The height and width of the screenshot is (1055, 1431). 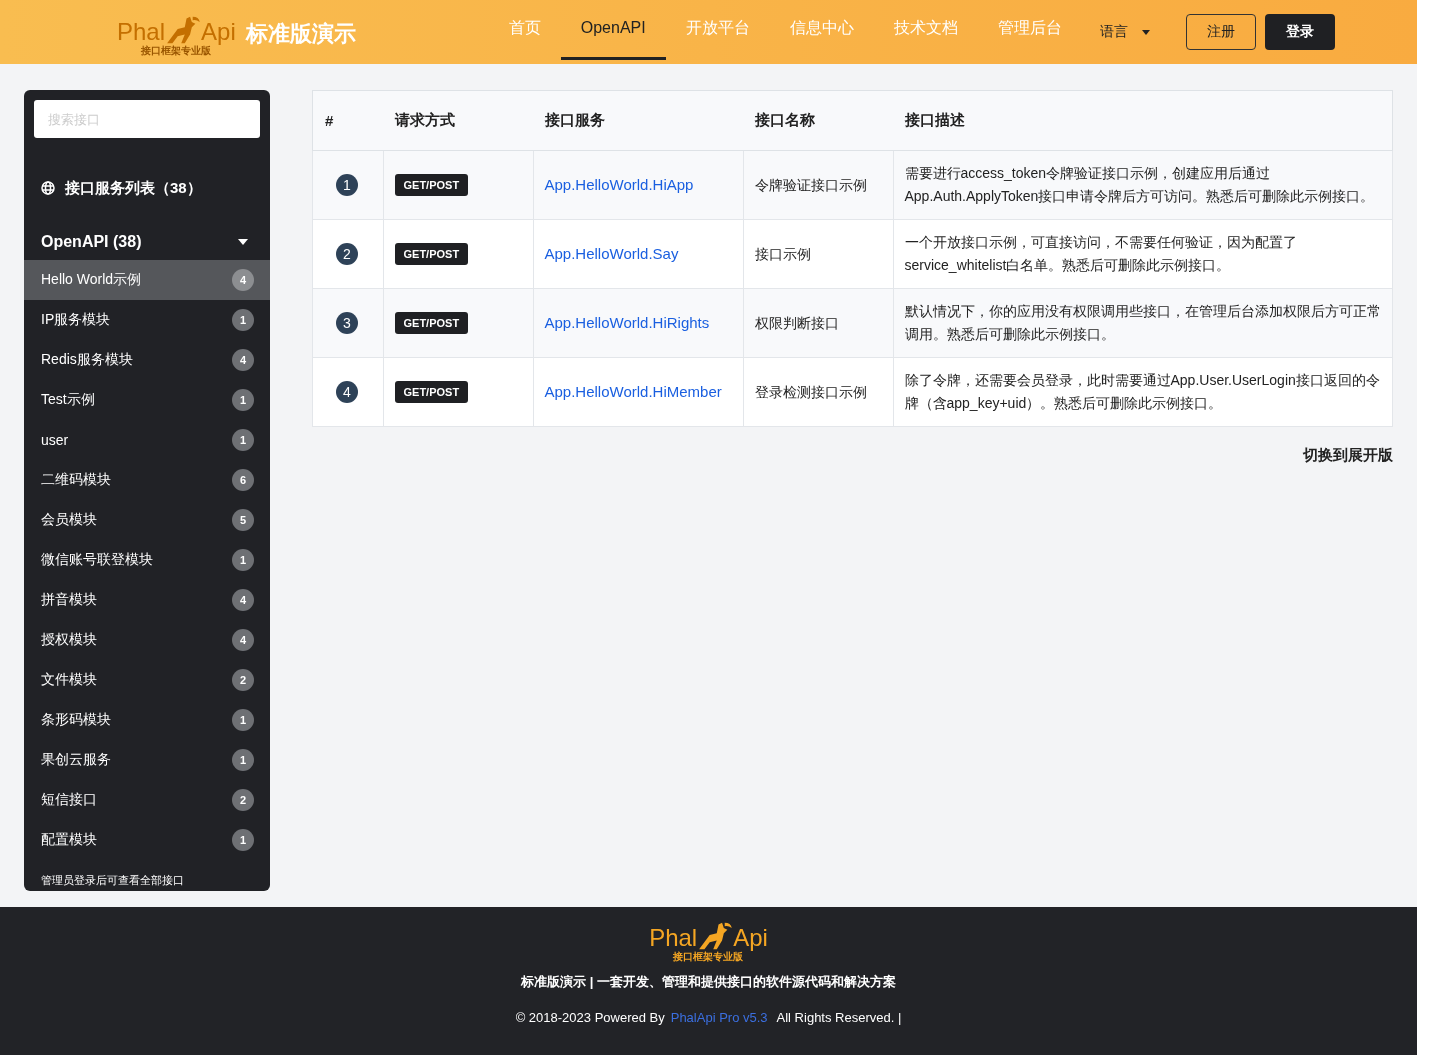 I want to click on sidebar-item: Test示例 1, so click(x=147, y=400).